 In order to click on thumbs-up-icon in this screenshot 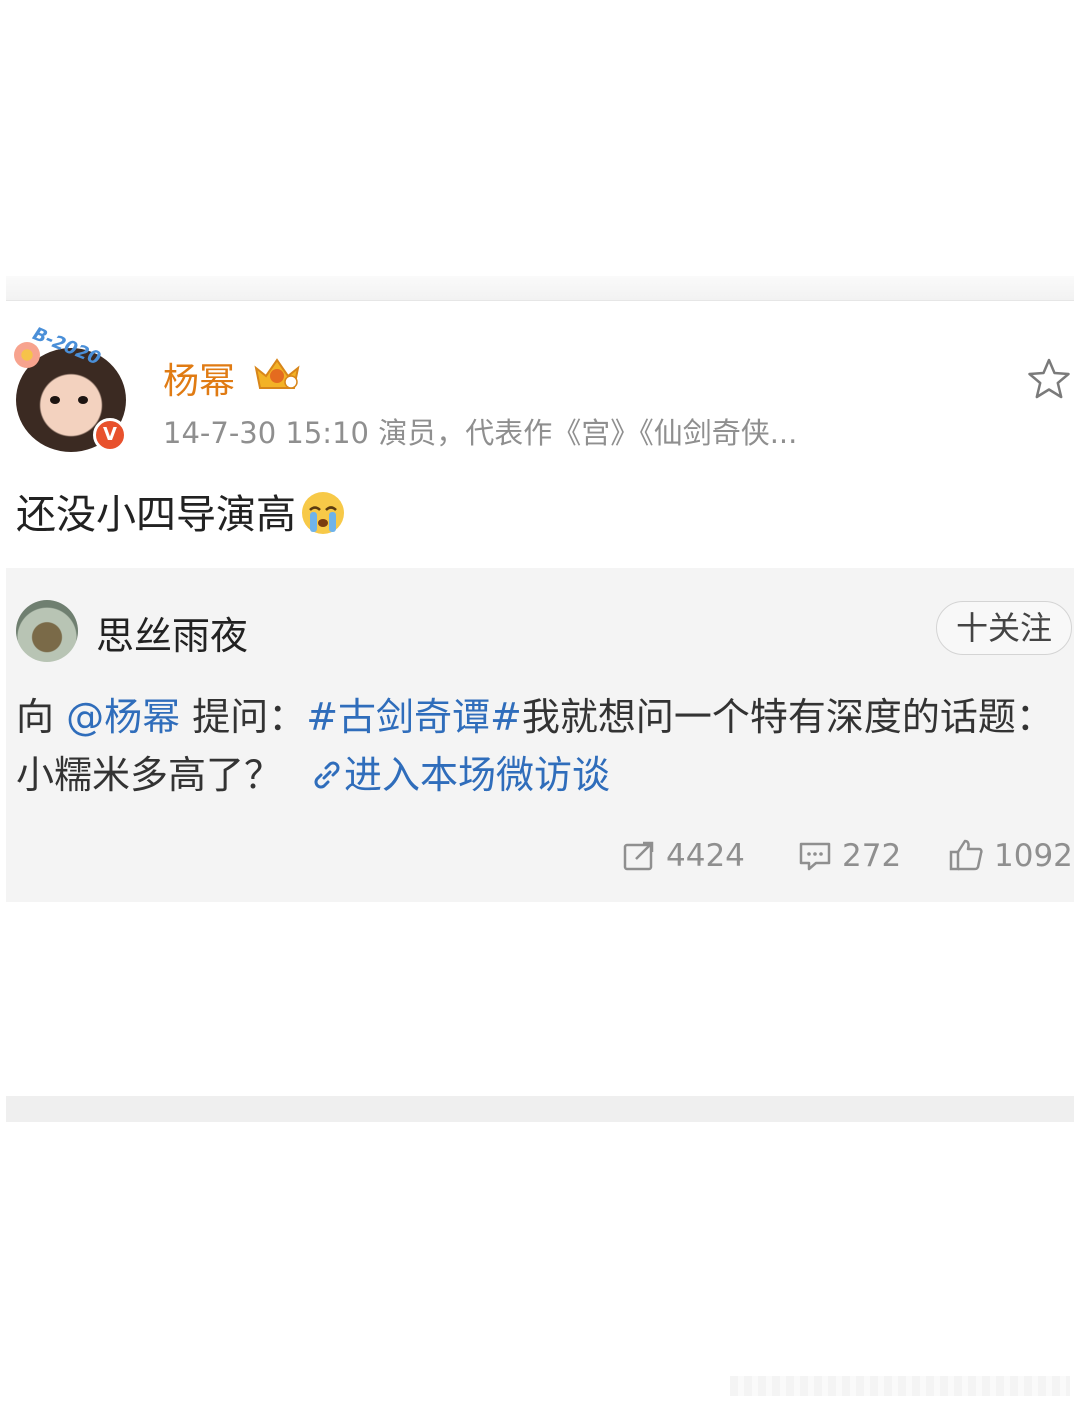, I will do `click(966, 855)`.